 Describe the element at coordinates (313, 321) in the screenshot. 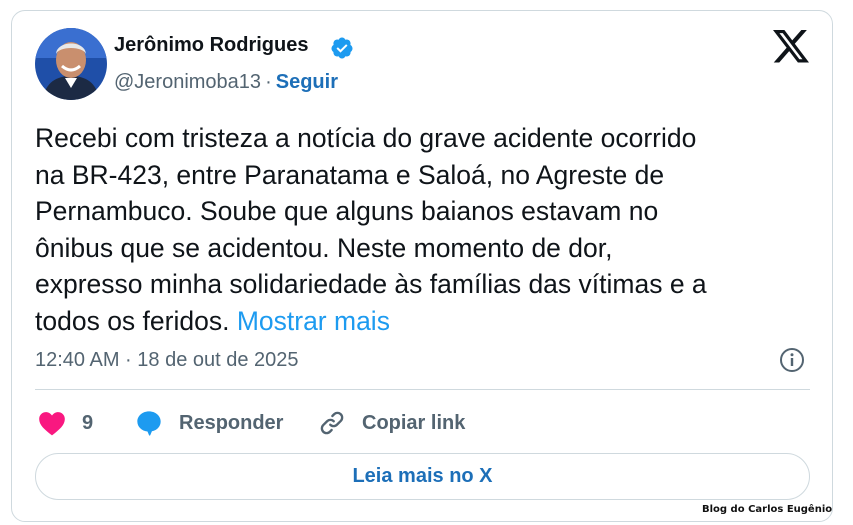

I see `show-more-link: Mostrar mais` at that location.